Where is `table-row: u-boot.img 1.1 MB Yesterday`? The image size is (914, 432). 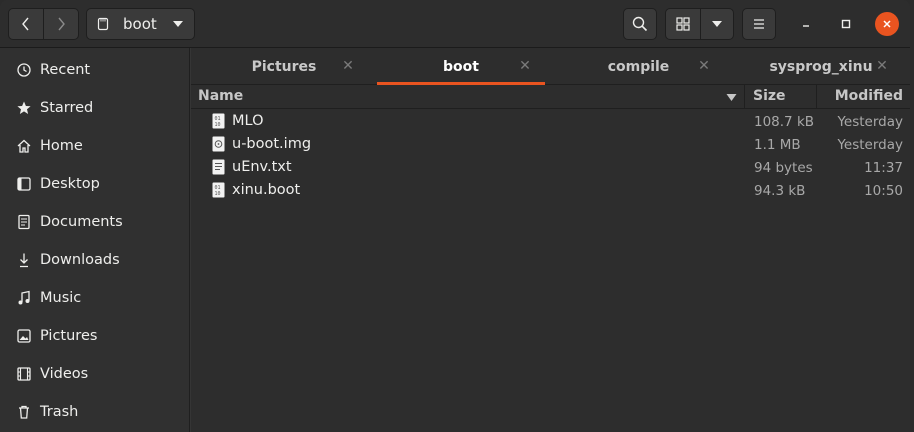 table-row: u-boot.img 1.1 MB Yesterday is located at coordinates (550, 144).